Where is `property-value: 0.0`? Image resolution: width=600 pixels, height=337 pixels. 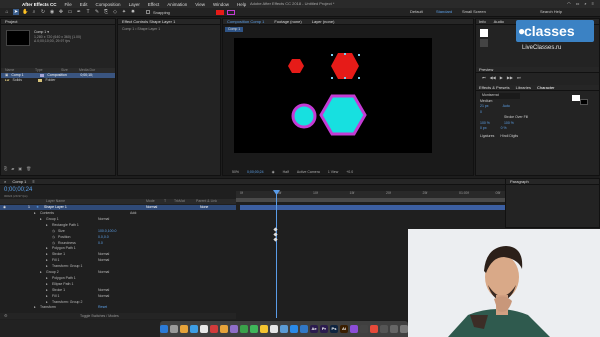
property-value: 0.0 is located at coordinates (100, 243).